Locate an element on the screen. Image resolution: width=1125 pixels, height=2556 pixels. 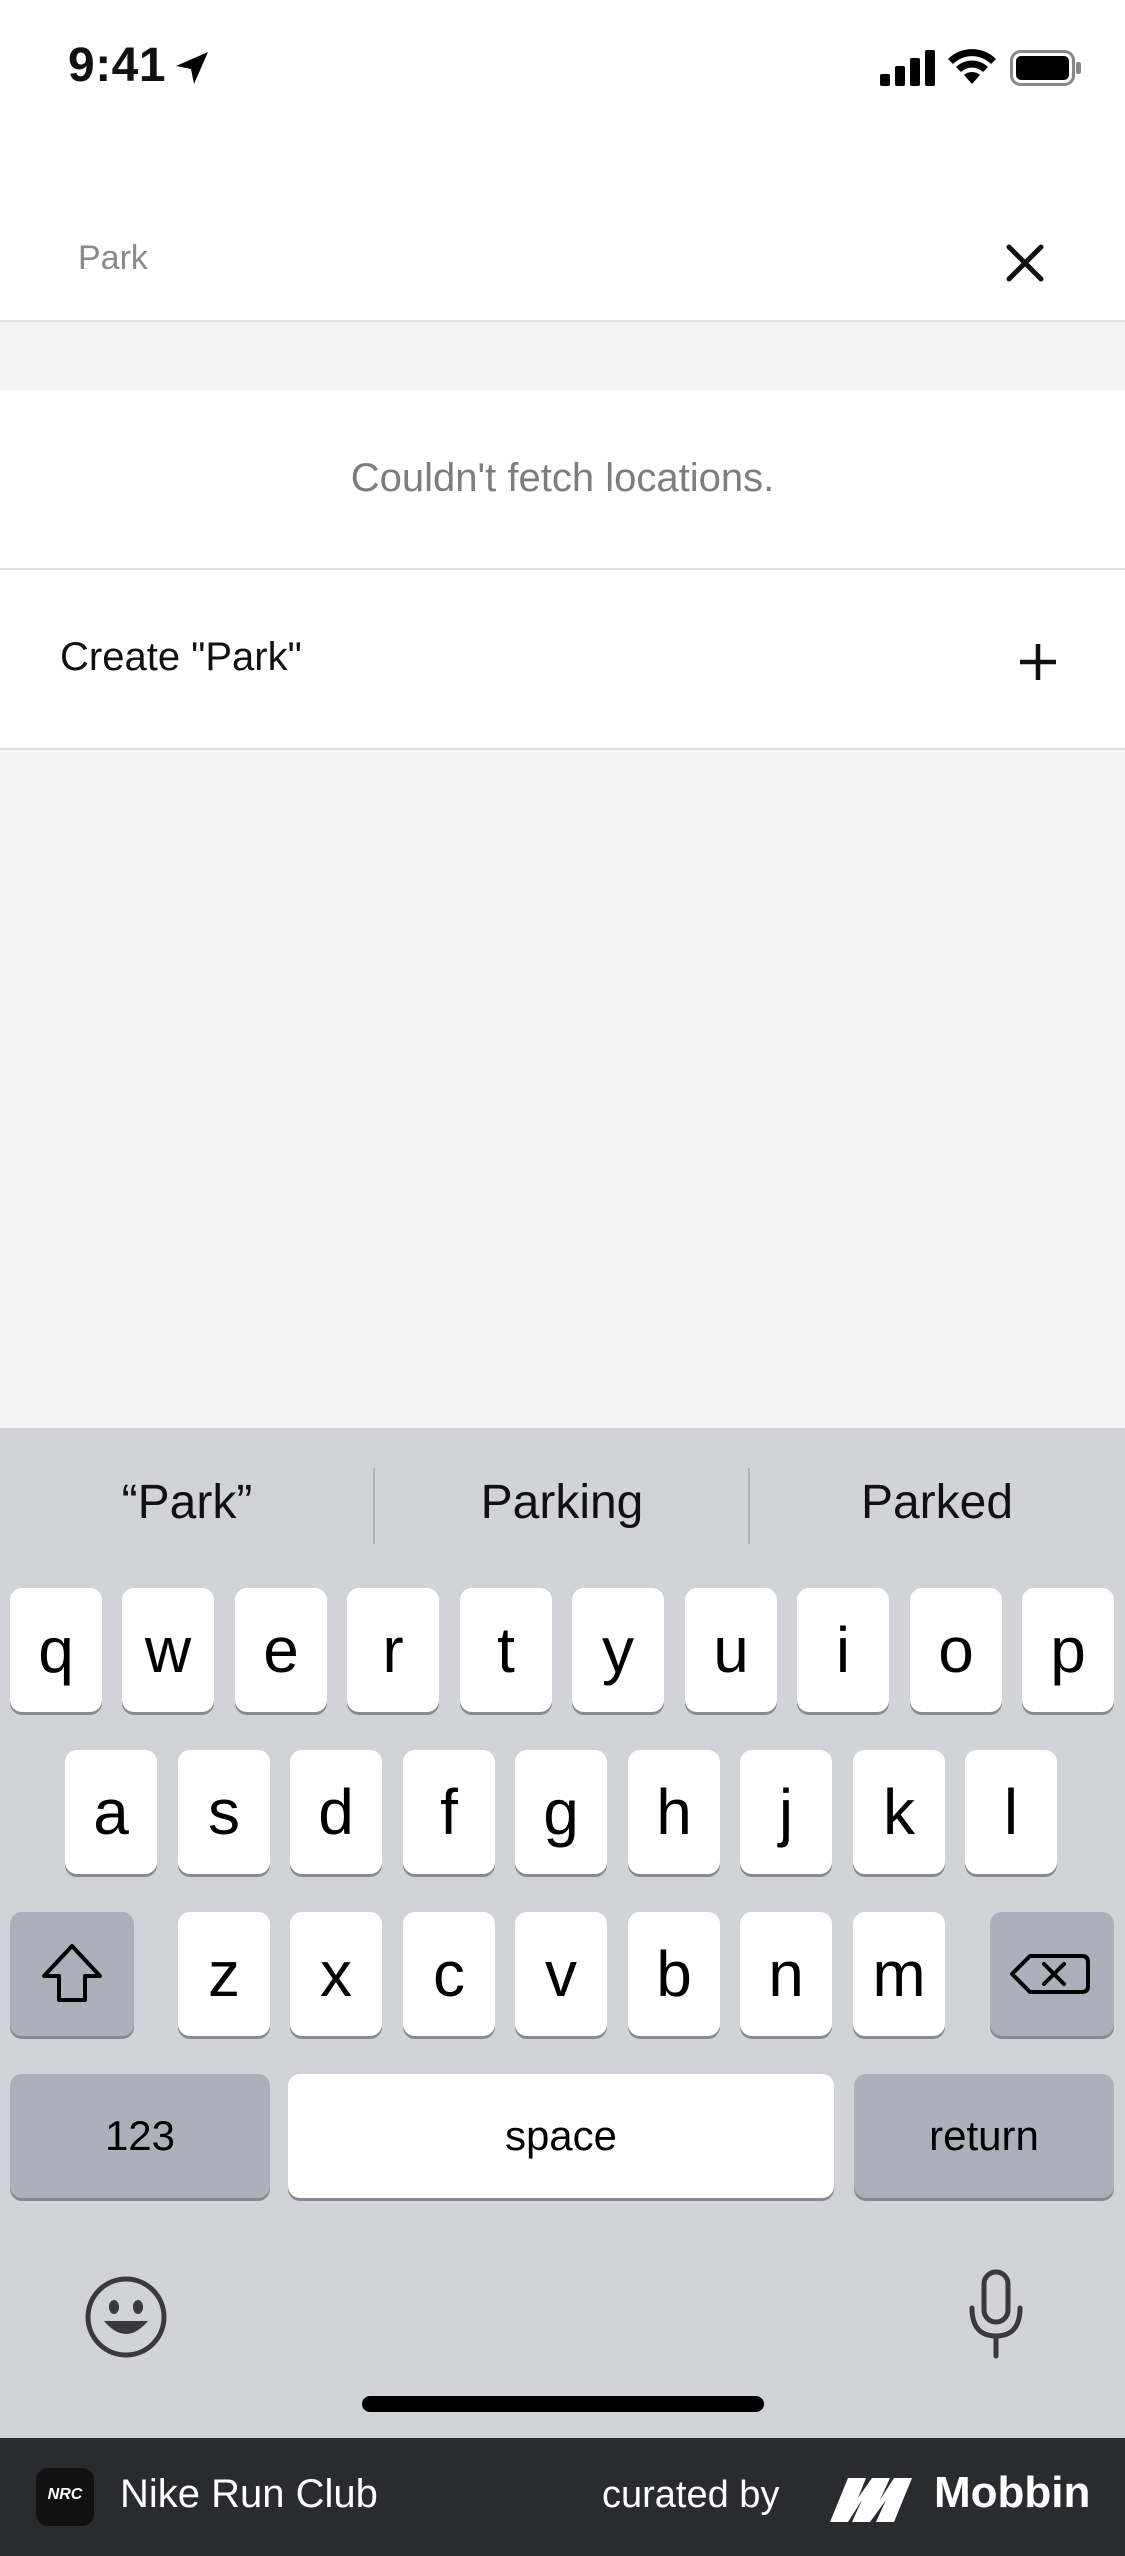
microphone-icon is located at coordinates (996, 2315).